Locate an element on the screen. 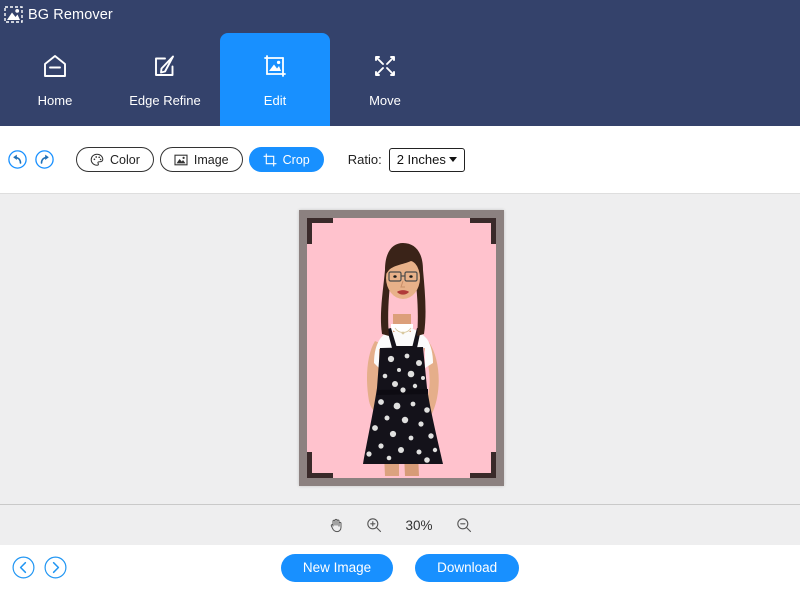 The height and width of the screenshot is (591, 800). chevron-down-icon is located at coordinates (452, 159).